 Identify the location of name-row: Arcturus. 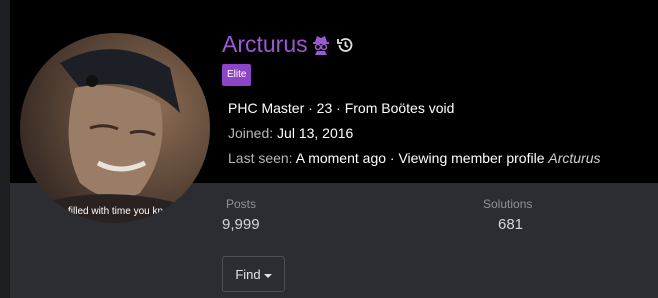
(288, 44).